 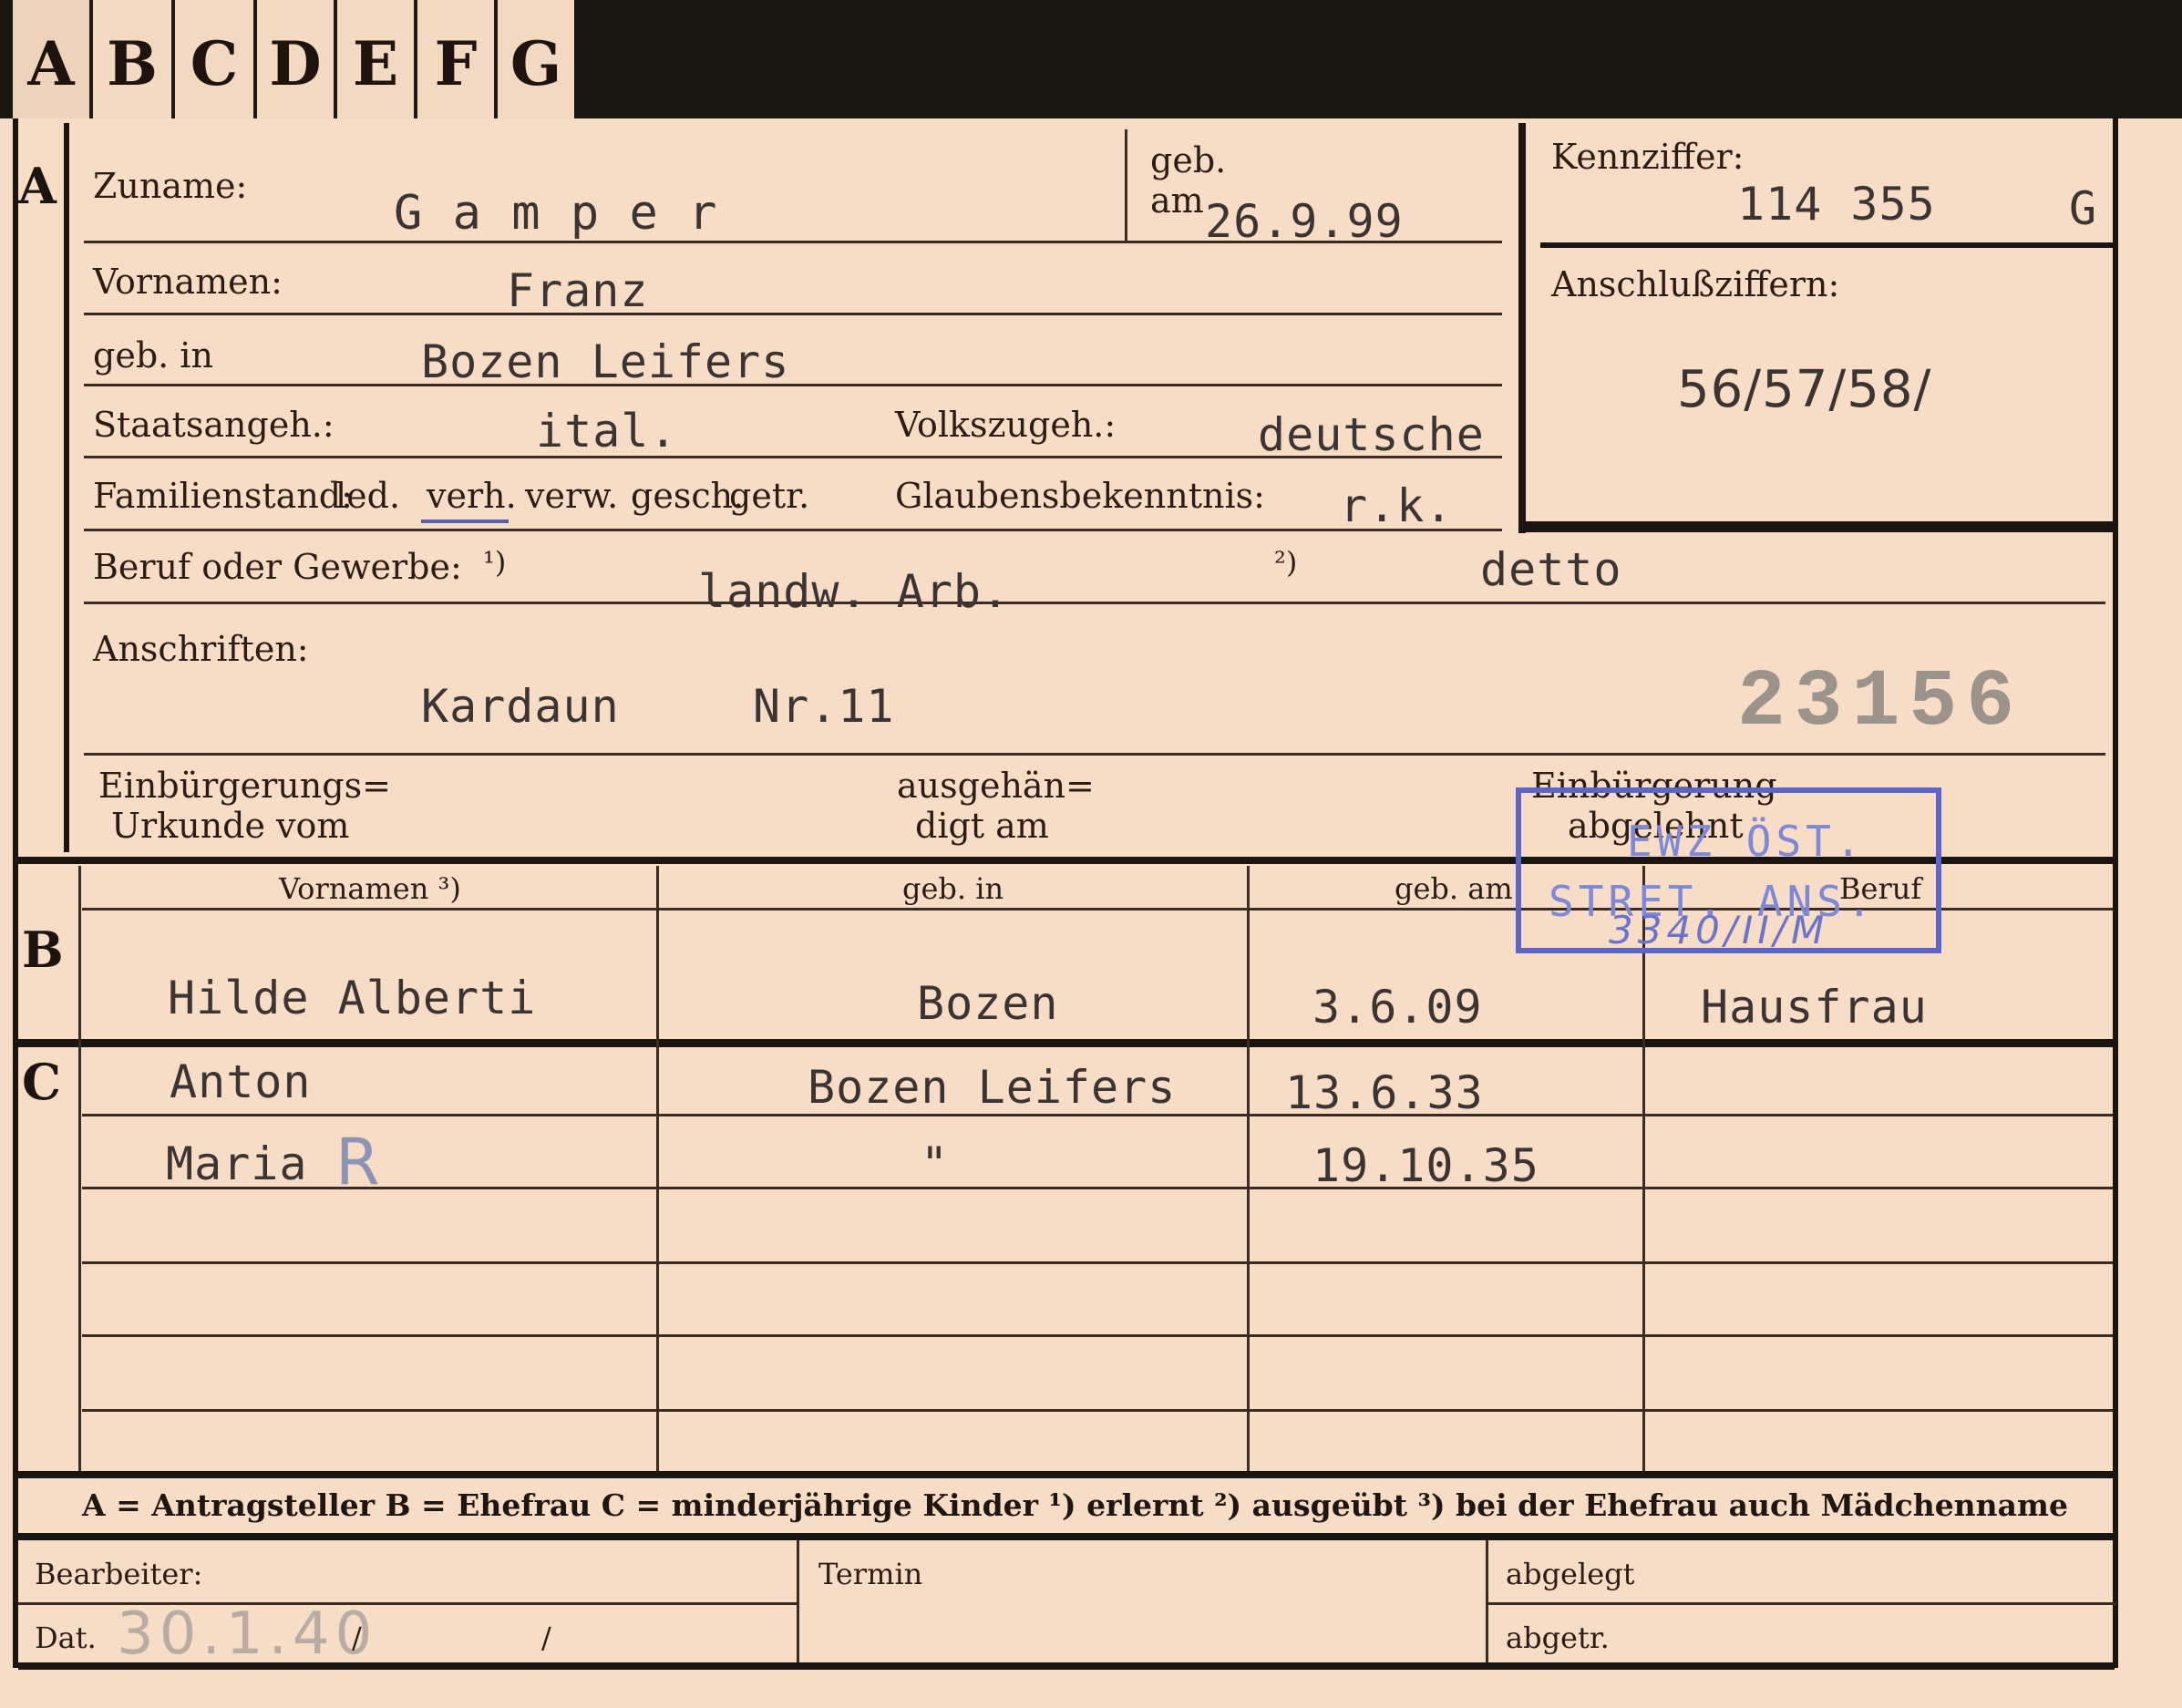 What do you see at coordinates (230, 826) in the screenshot?
I see `naturalization-cert-label-2: Urkunde vom` at bounding box center [230, 826].